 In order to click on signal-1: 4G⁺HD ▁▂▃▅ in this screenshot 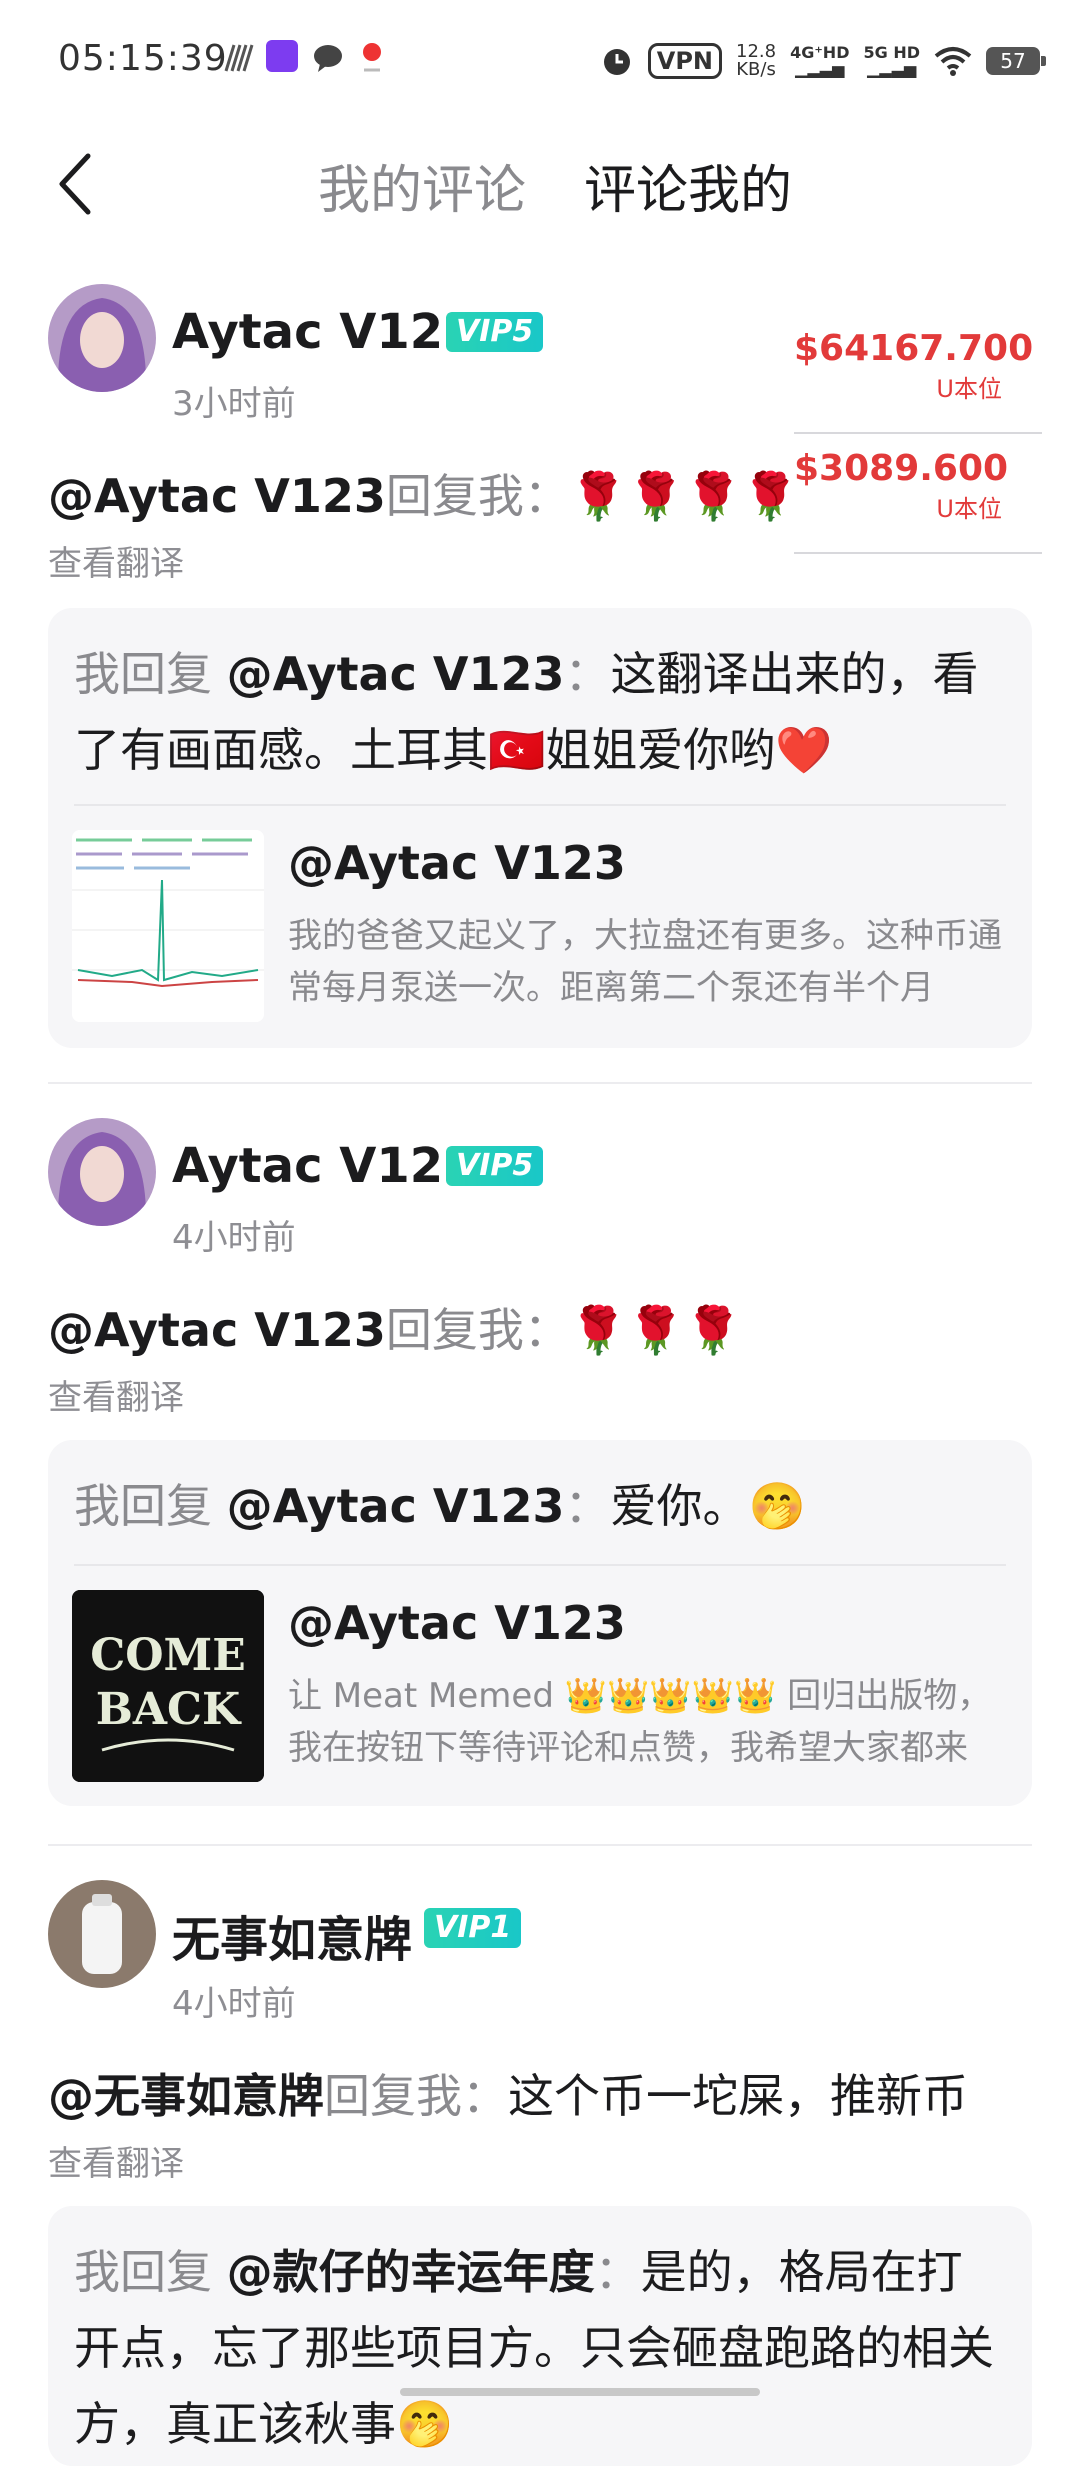, I will do `click(819, 61)`.